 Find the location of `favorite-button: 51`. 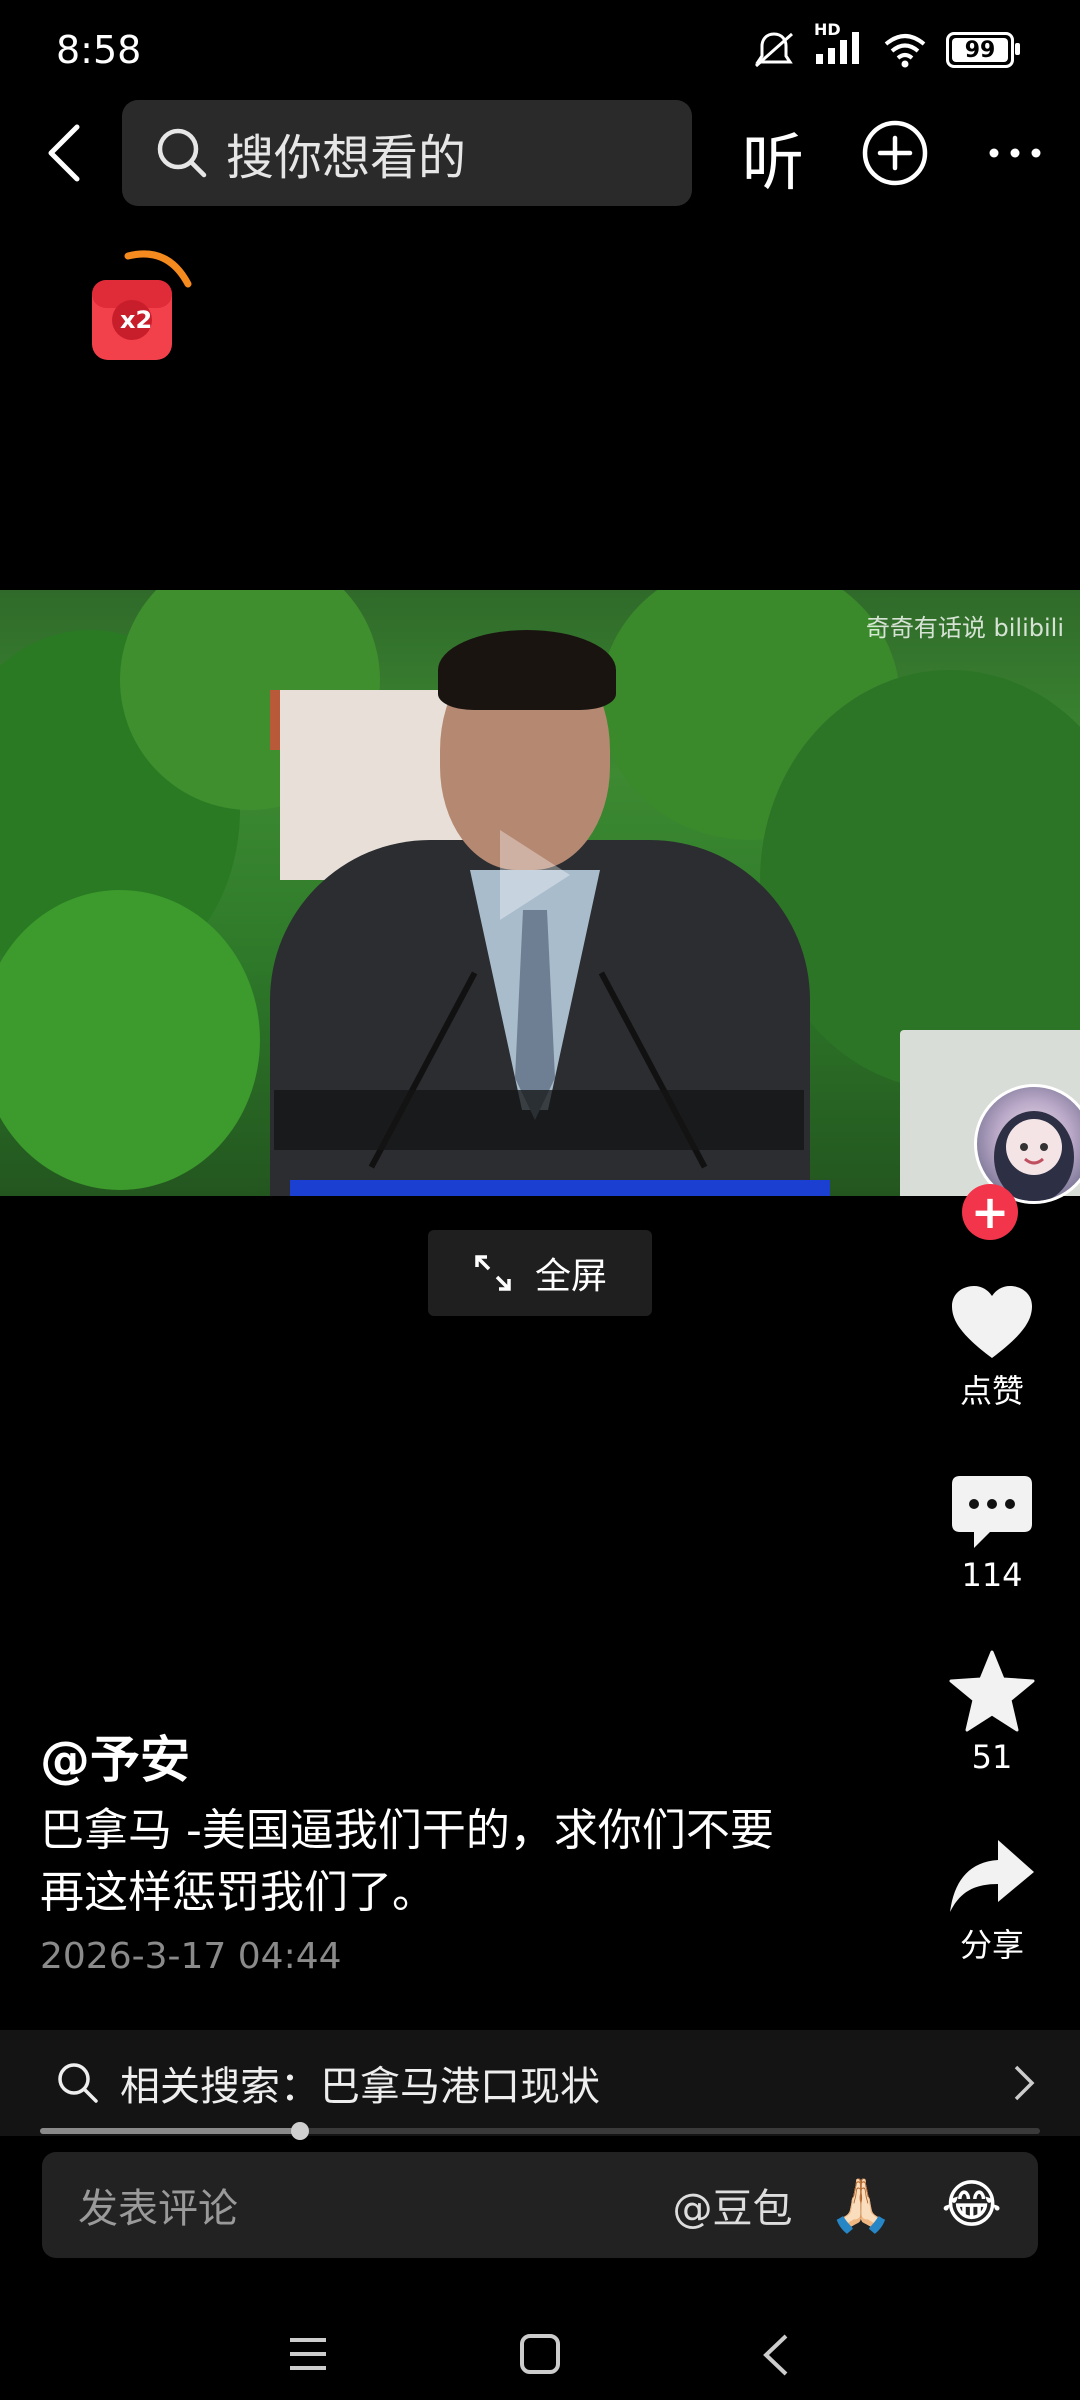

favorite-button: 51 is located at coordinates (992, 1713).